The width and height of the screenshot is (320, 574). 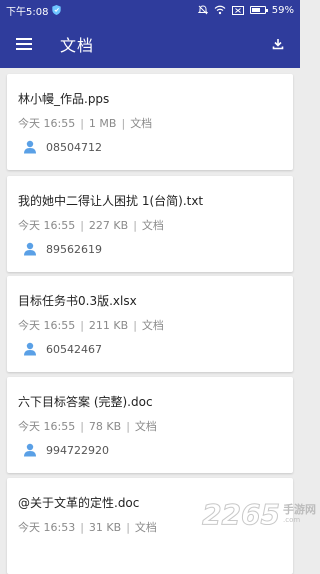 What do you see at coordinates (150, 10) in the screenshot?
I see `status-bar: 下午5:08 59%` at bounding box center [150, 10].